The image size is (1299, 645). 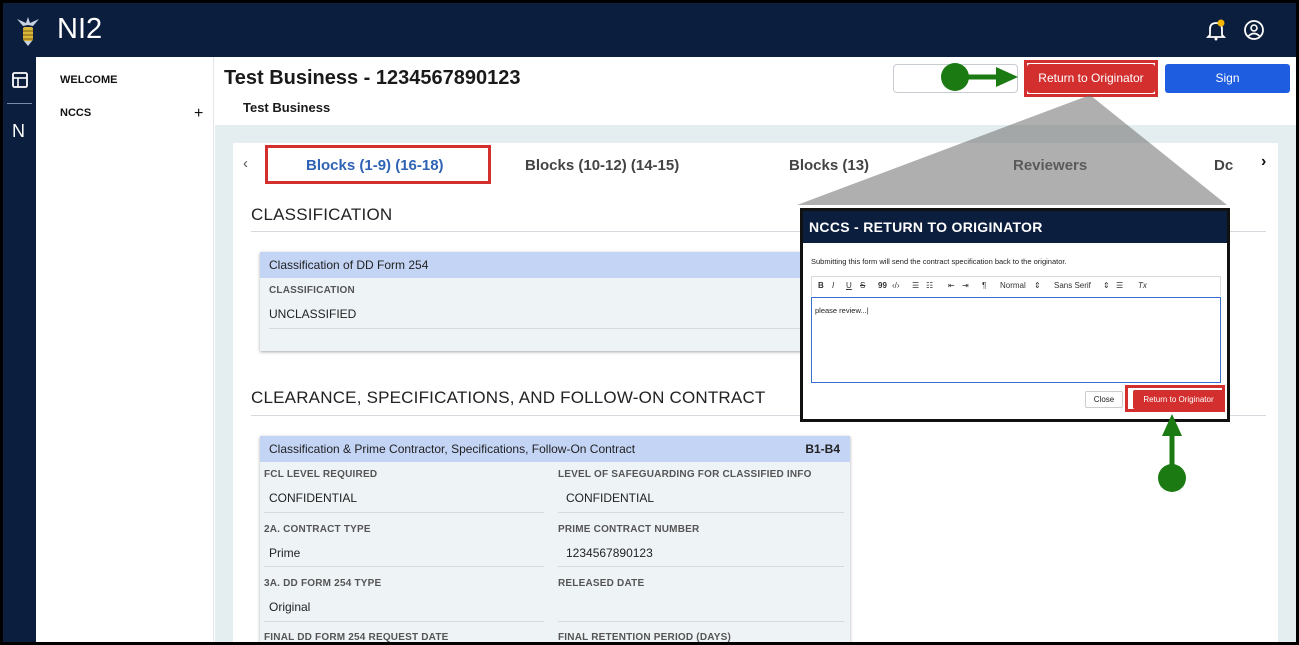 I want to click on ordered-list-button: ☰, so click(x=915, y=285).